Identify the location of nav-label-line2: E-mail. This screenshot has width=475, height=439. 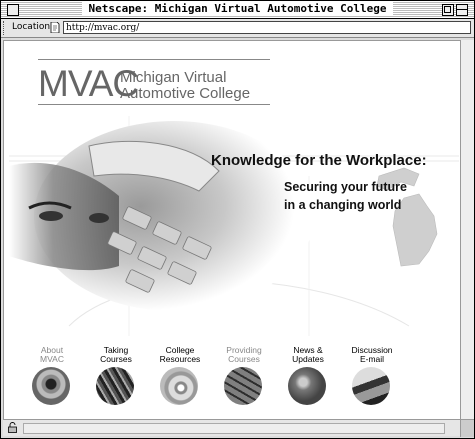
(372, 359).